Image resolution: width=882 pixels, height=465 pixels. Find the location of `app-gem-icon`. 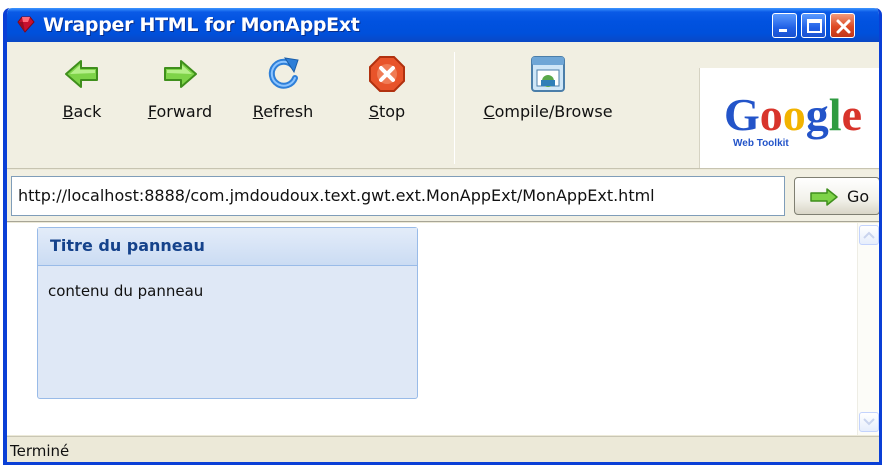

app-gem-icon is located at coordinates (26, 24).